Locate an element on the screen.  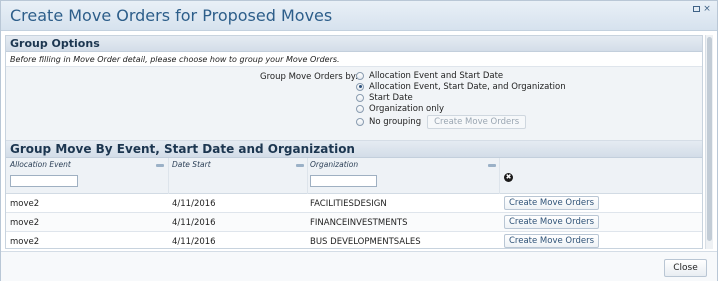
radio-option-start-date: Start Date is located at coordinates (461, 97).